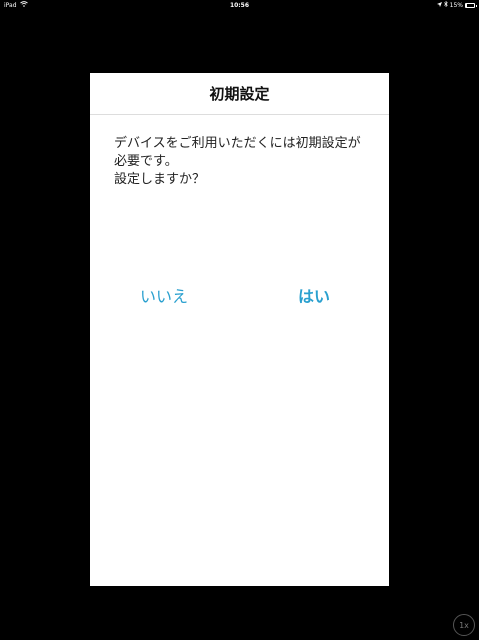 This screenshot has height=640, width=479. Describe the element at coordinates (239, 152) in the screenshot. I see `dialog-message: デバイスをご利用いただくには初期設定が 必要です。 設定しますか？` at that location.